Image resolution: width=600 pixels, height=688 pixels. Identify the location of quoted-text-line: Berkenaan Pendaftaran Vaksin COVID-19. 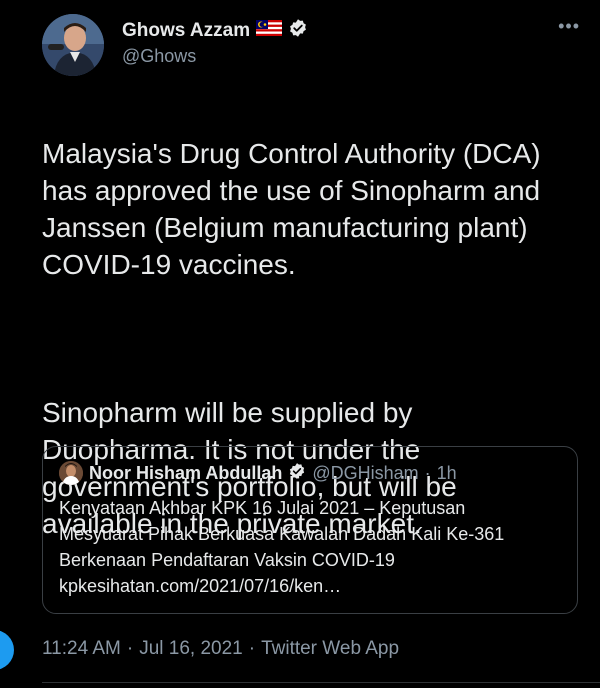
(227, 560).